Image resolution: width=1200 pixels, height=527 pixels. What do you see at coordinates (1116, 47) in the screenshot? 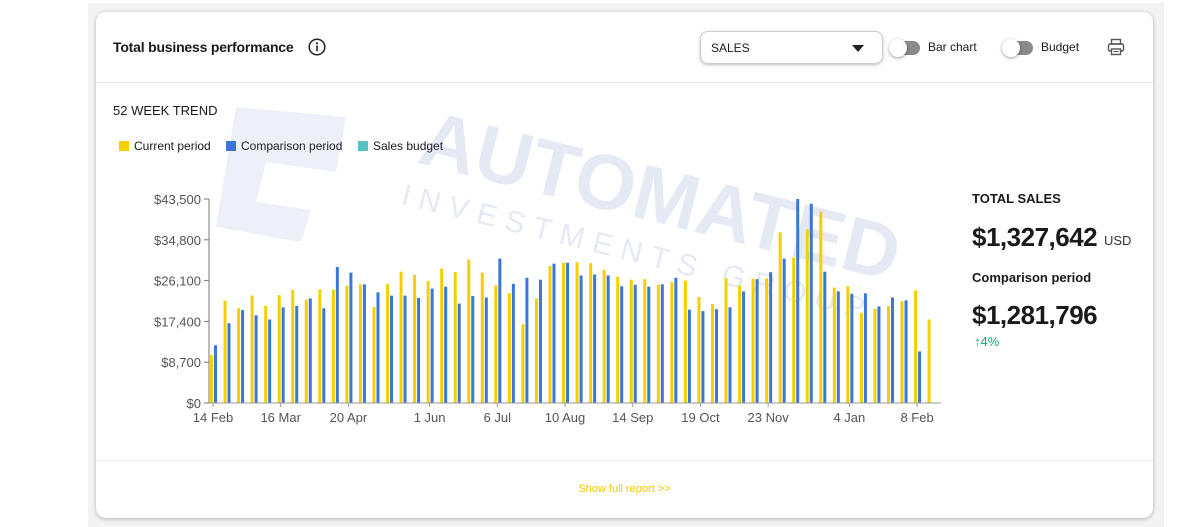
I see `print-icon` at bounding box center [1116, 47].